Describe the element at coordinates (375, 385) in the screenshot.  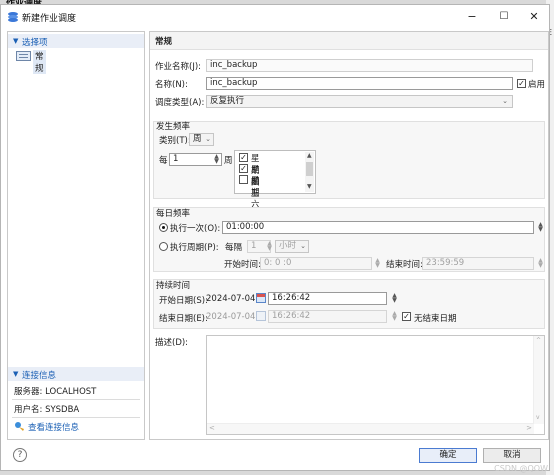
I see `description-textarea: ^ v < >` at that location.